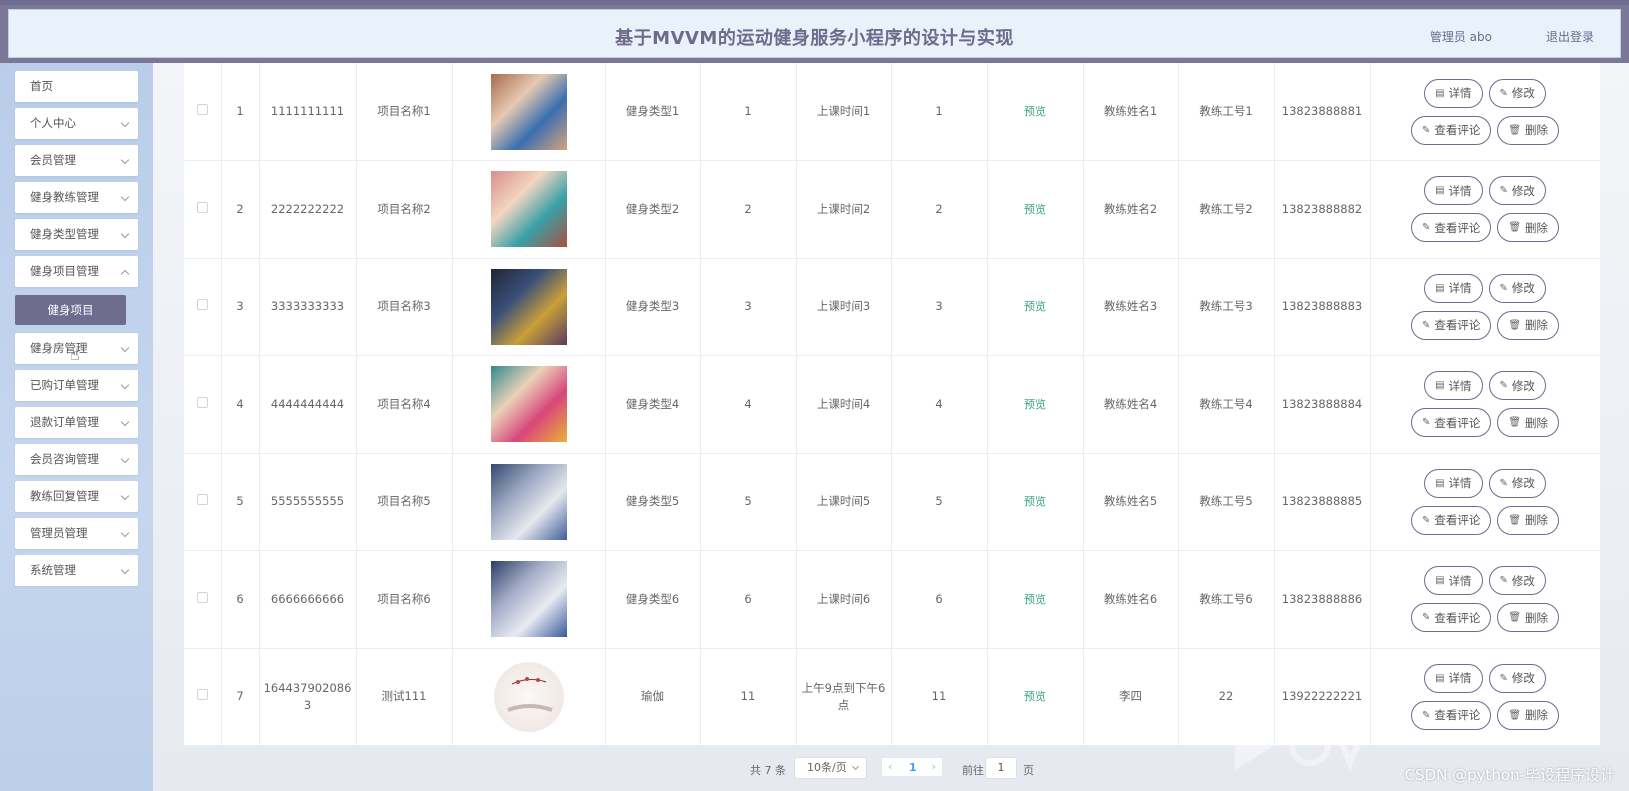 This screenshot has height=791, width=1629. Describe the element at coordinates (76, 496) in the screenshot. I see `sidebar-item-coach-reply: 教练回复管理` at that location.